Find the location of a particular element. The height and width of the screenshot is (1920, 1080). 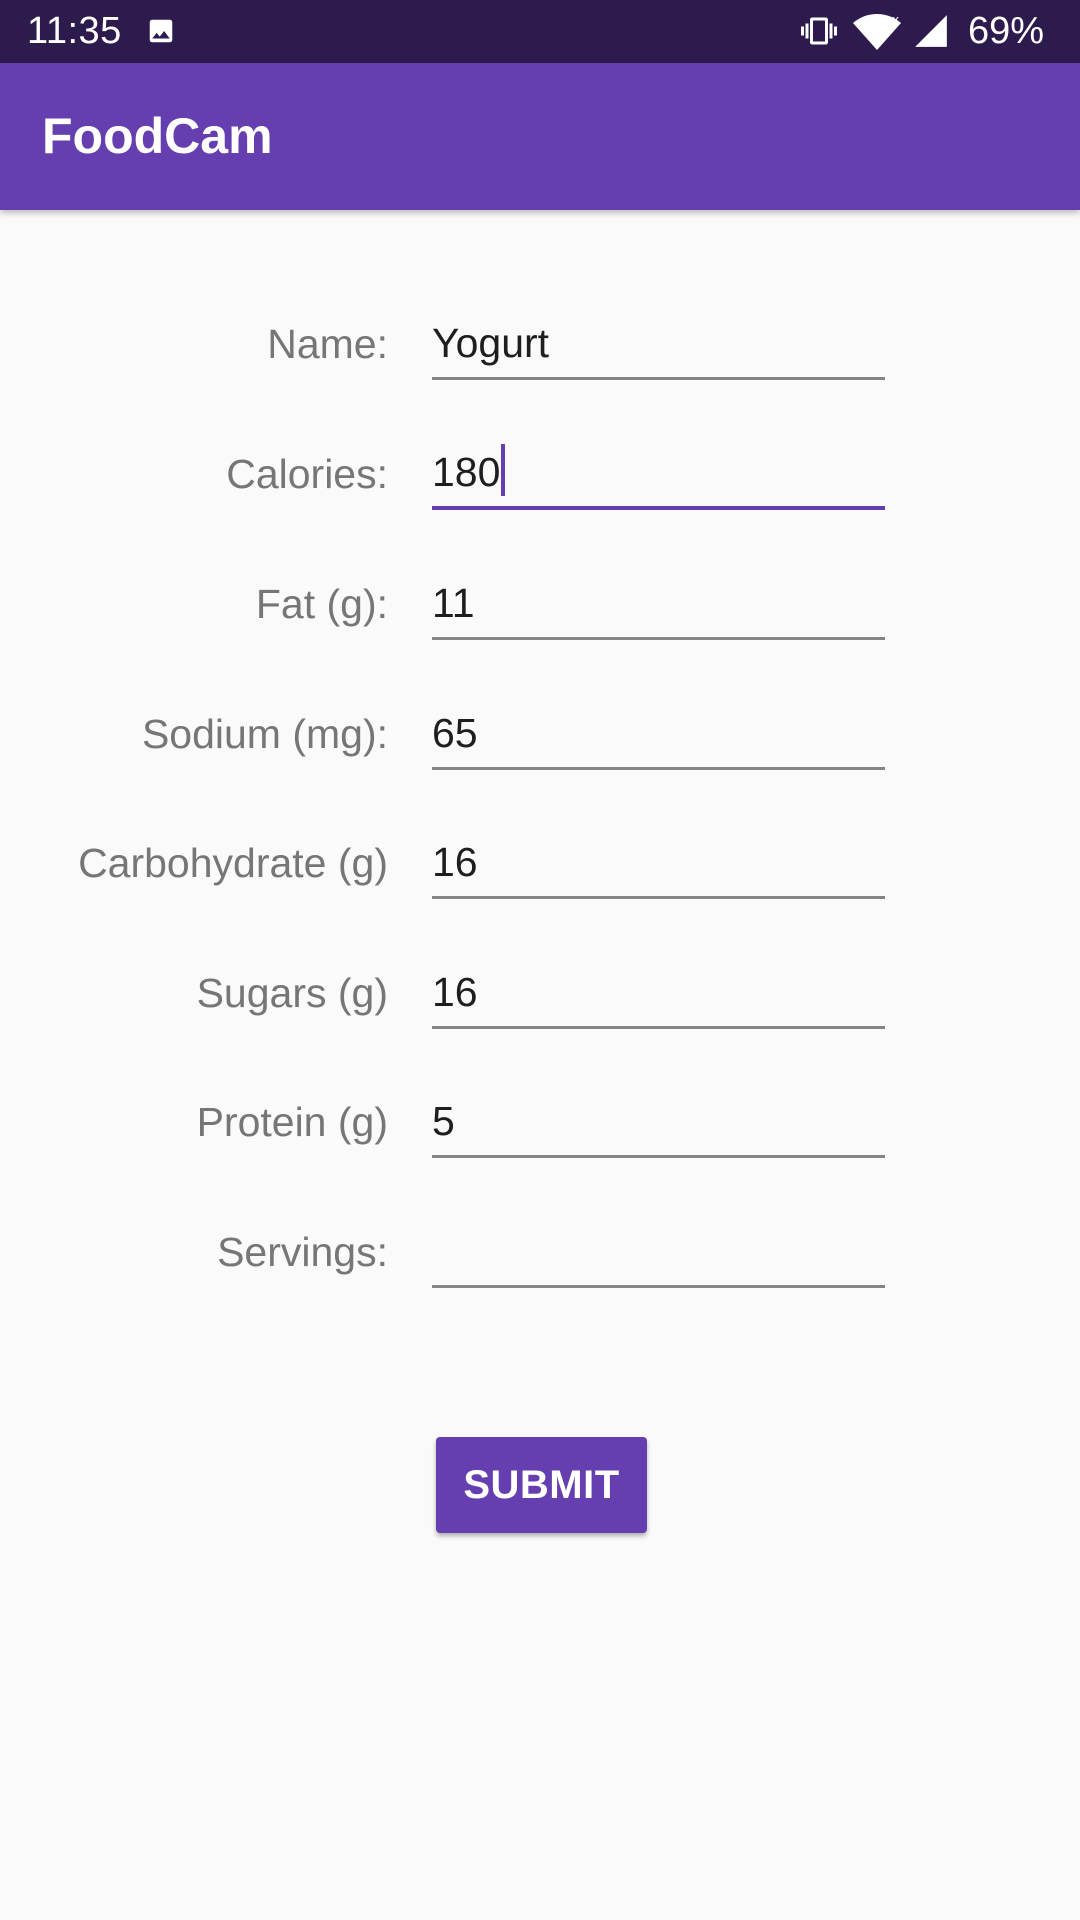

wifi-icon: x is located at coordinates (877, 31).